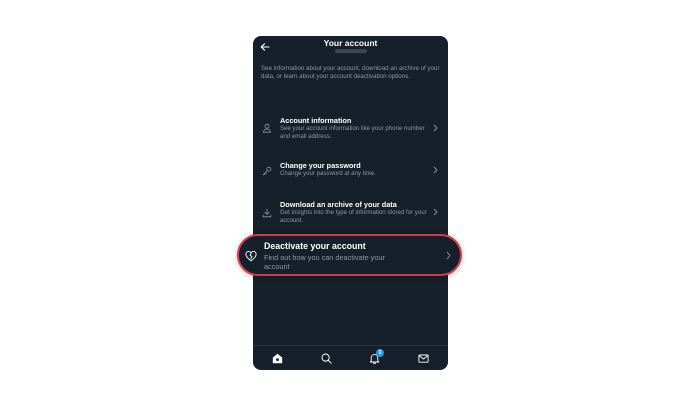 The image size is (700, 400). What do you see at coordinates (320, 165) in the screenshot?
I see `menu-item-title: Change your password` at bounding box center [320, 165].